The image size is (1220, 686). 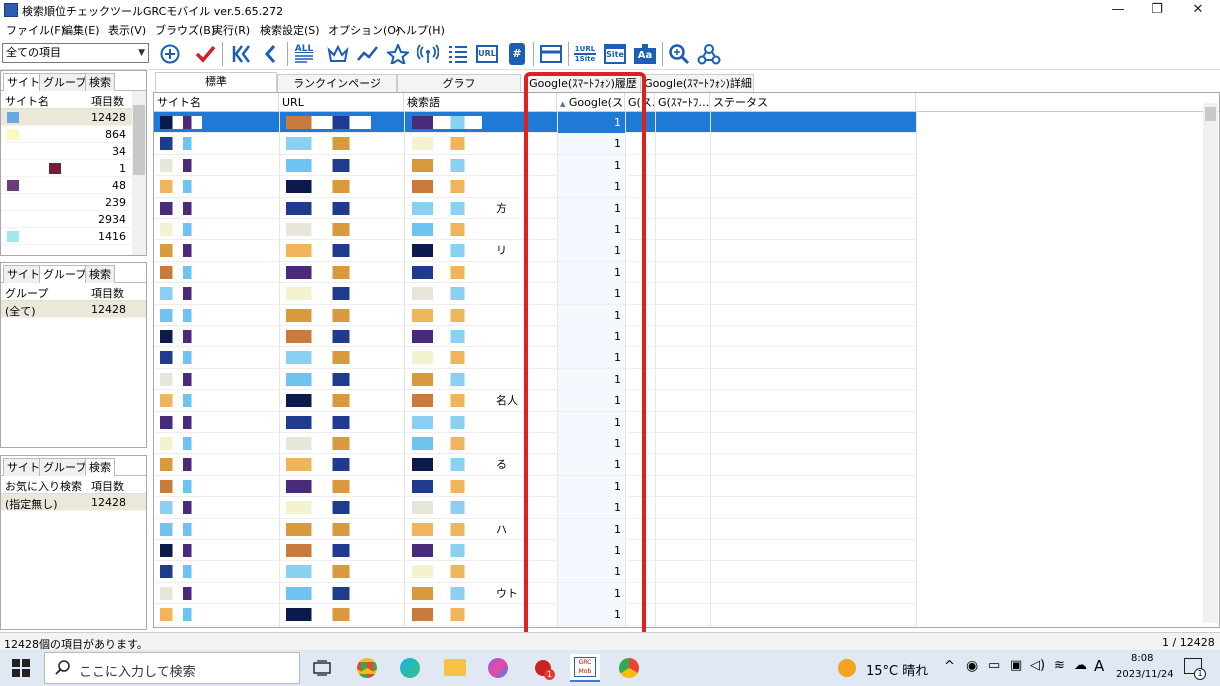 I want to click on minimize-button: —, so click(x=1118, y=10).